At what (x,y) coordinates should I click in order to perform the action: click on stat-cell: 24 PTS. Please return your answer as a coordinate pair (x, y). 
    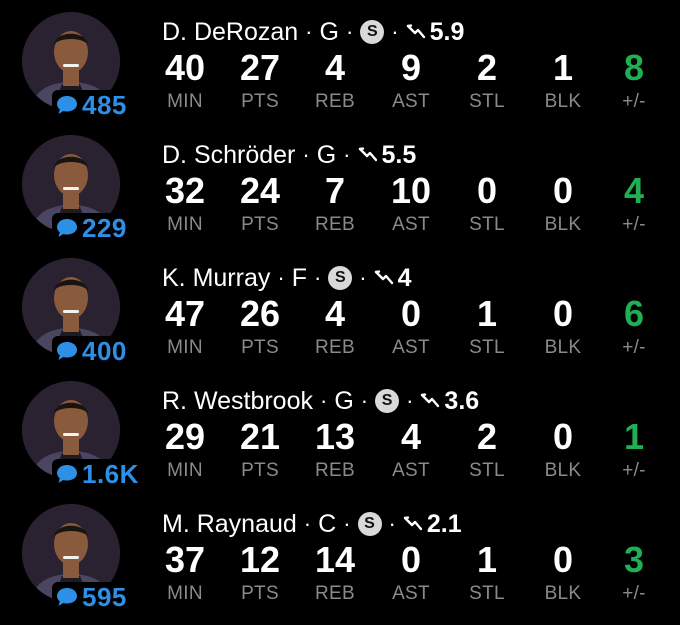
    Looking at the image, I should click on (260, 204).